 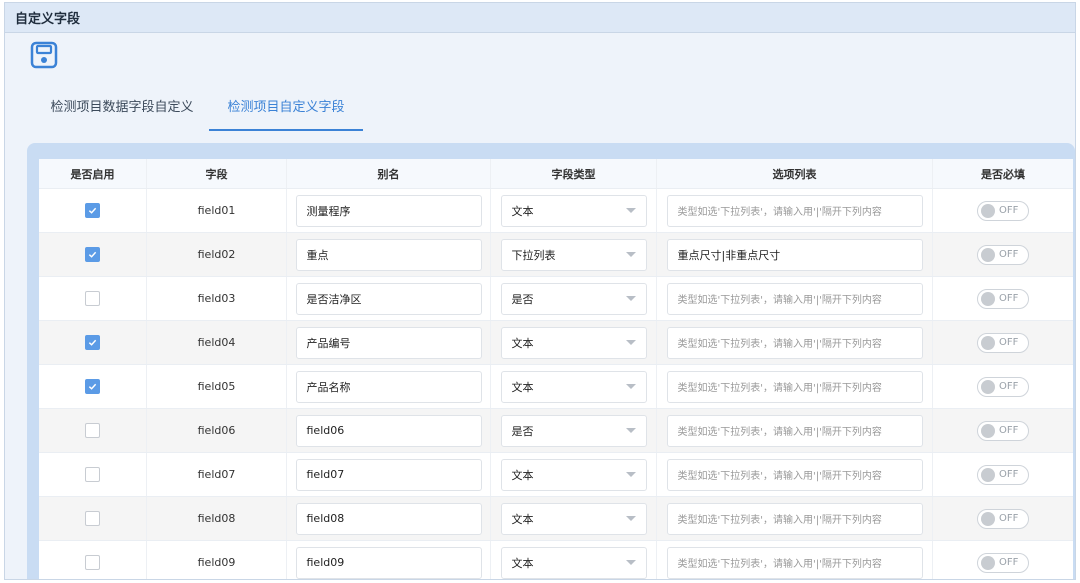 I want to click on options-cell: 重点尺寸|非重点尺寸, so click(x=795, y=254).